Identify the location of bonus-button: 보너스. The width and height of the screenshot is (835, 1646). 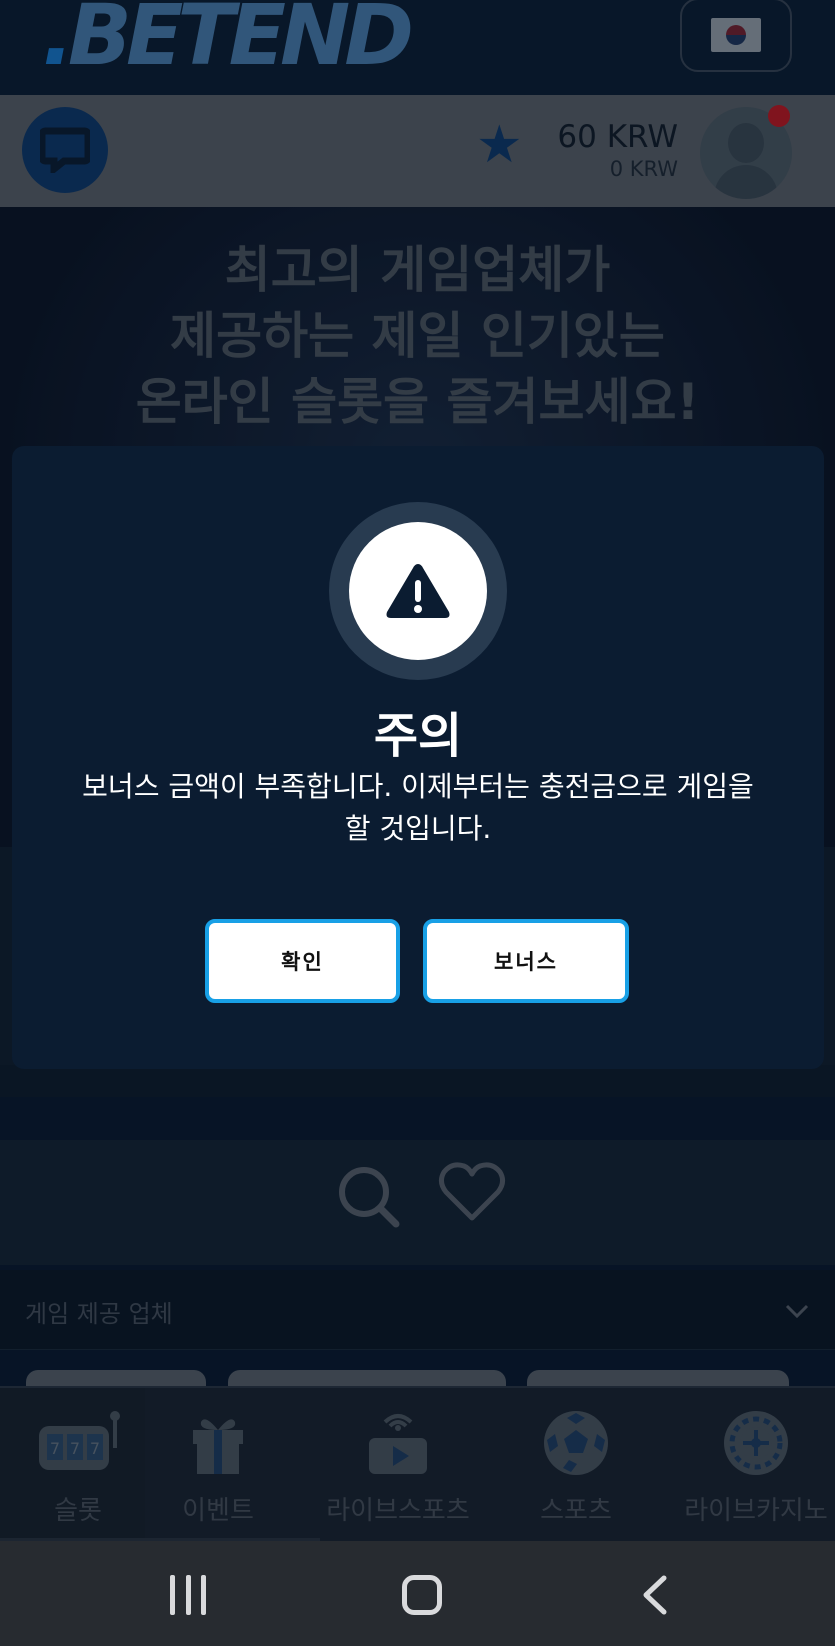
(526, 961).